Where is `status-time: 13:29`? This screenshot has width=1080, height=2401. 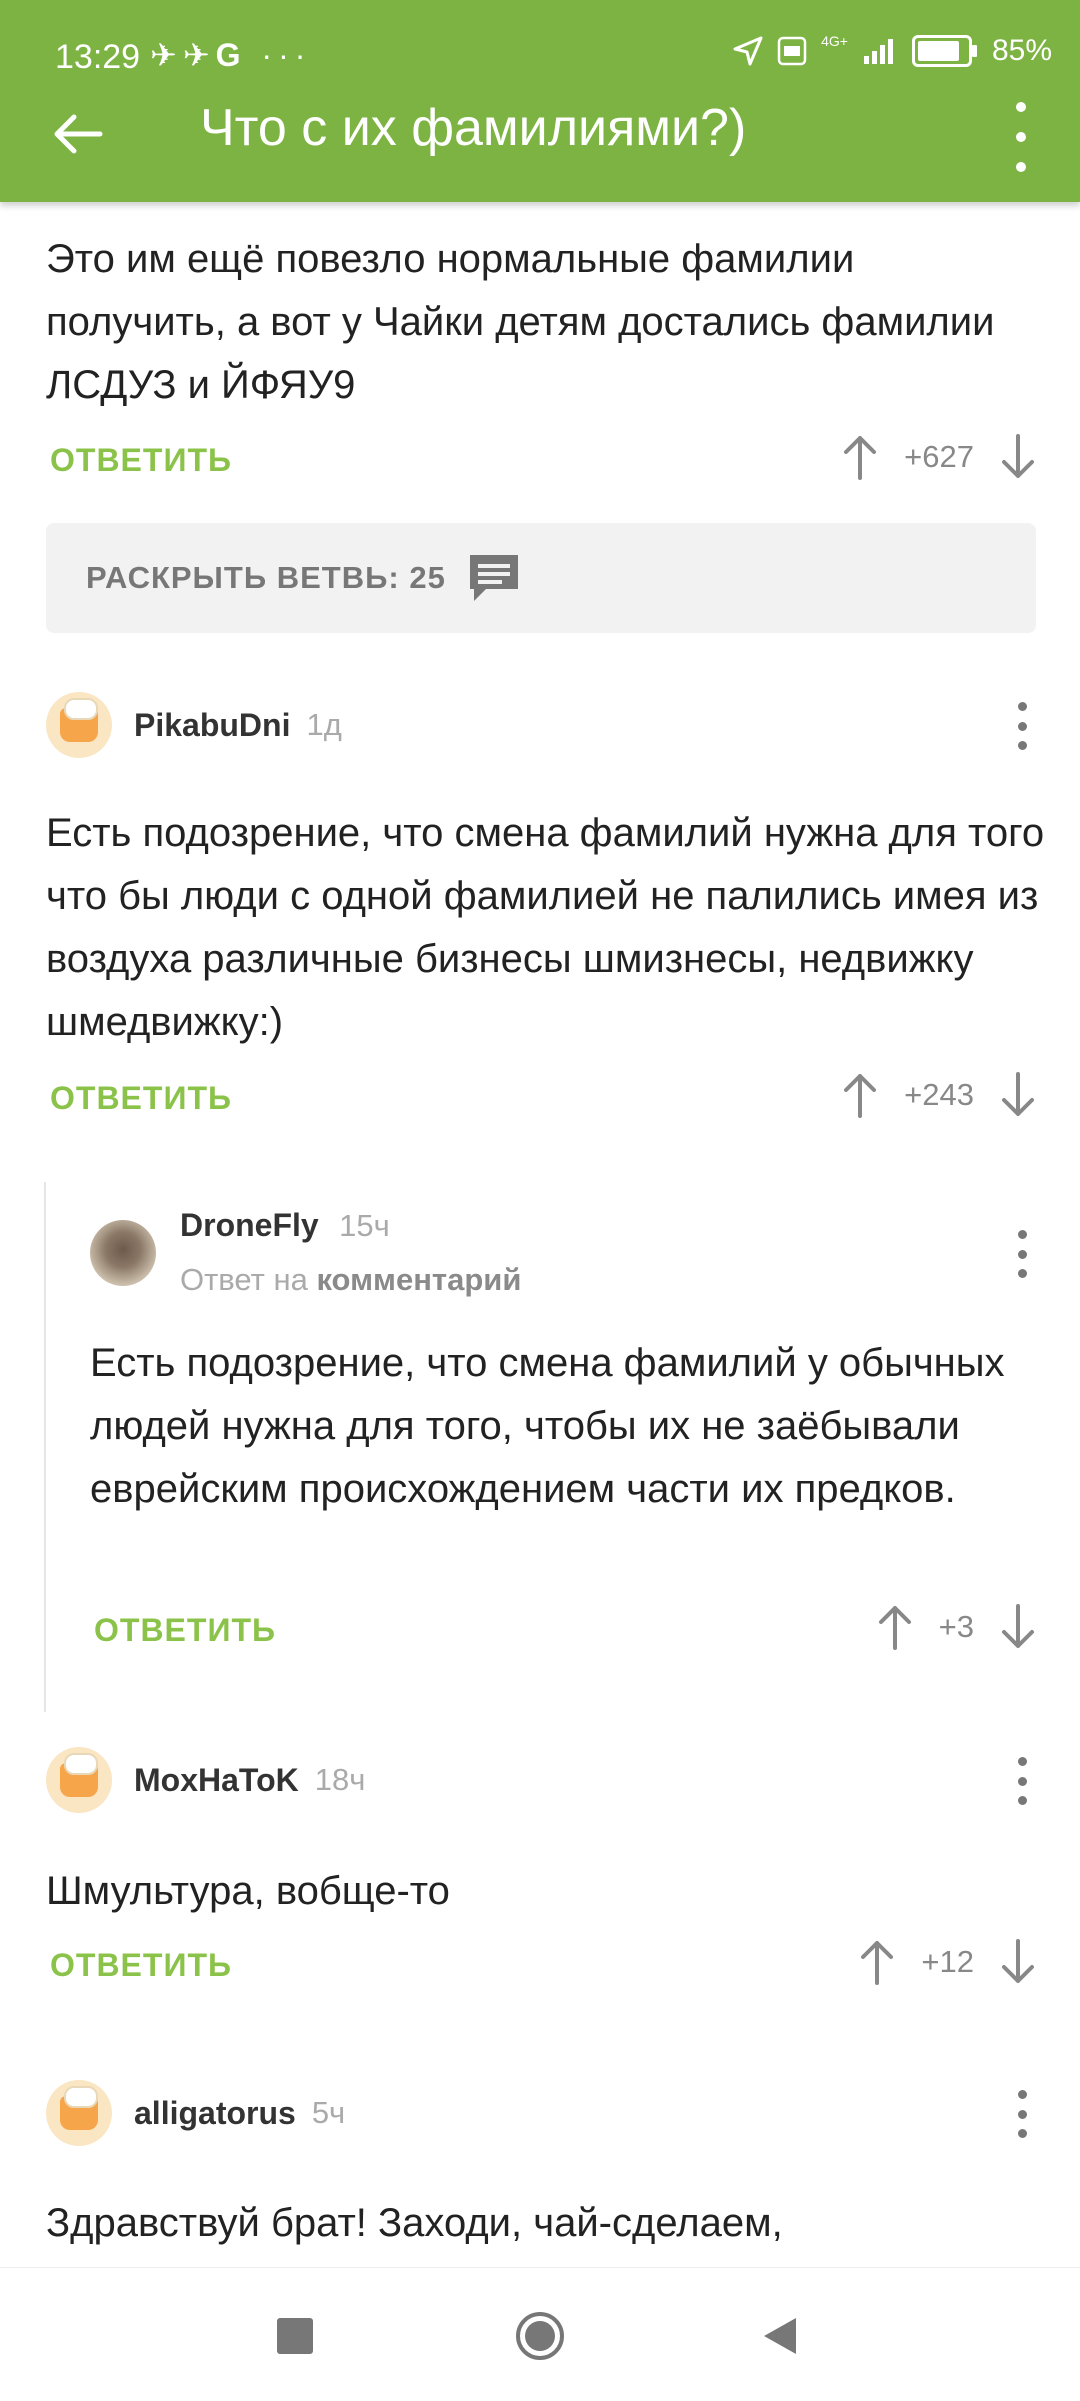 status-time: 13:29 is located at coordinates (98, 57).